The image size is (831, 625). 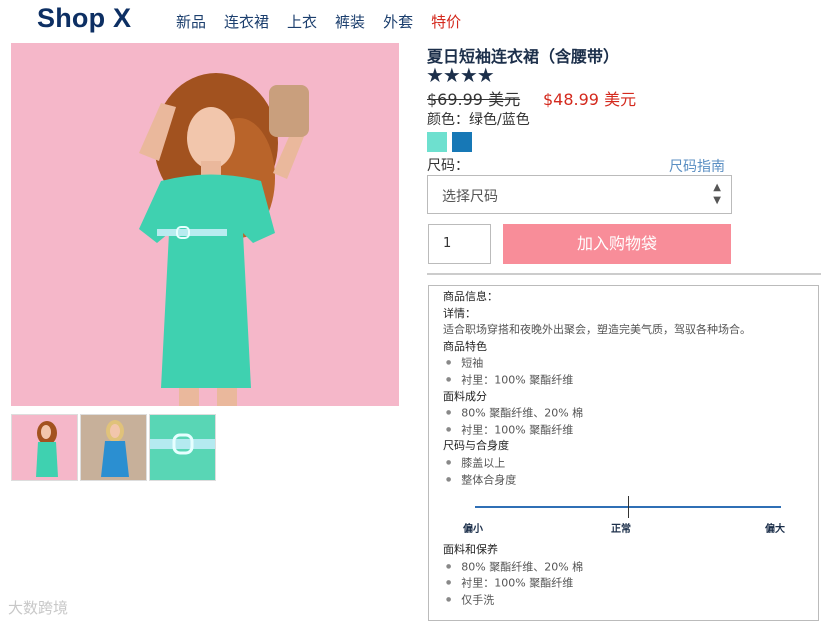 I want to click on nav-item-pants: 裤装, so click(x=350, y=21).